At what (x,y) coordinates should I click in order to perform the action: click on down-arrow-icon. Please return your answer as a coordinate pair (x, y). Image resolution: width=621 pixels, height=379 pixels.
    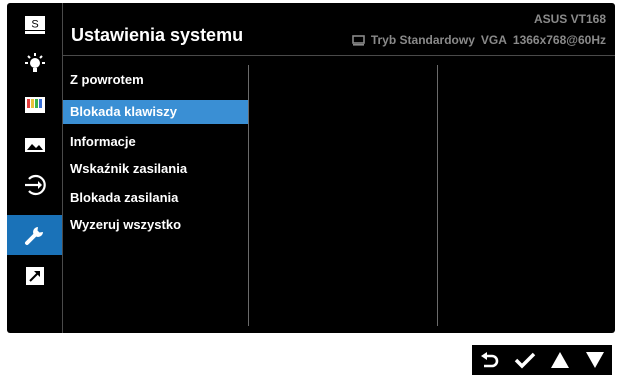
    Looking at the image, I should click on (594, 360).